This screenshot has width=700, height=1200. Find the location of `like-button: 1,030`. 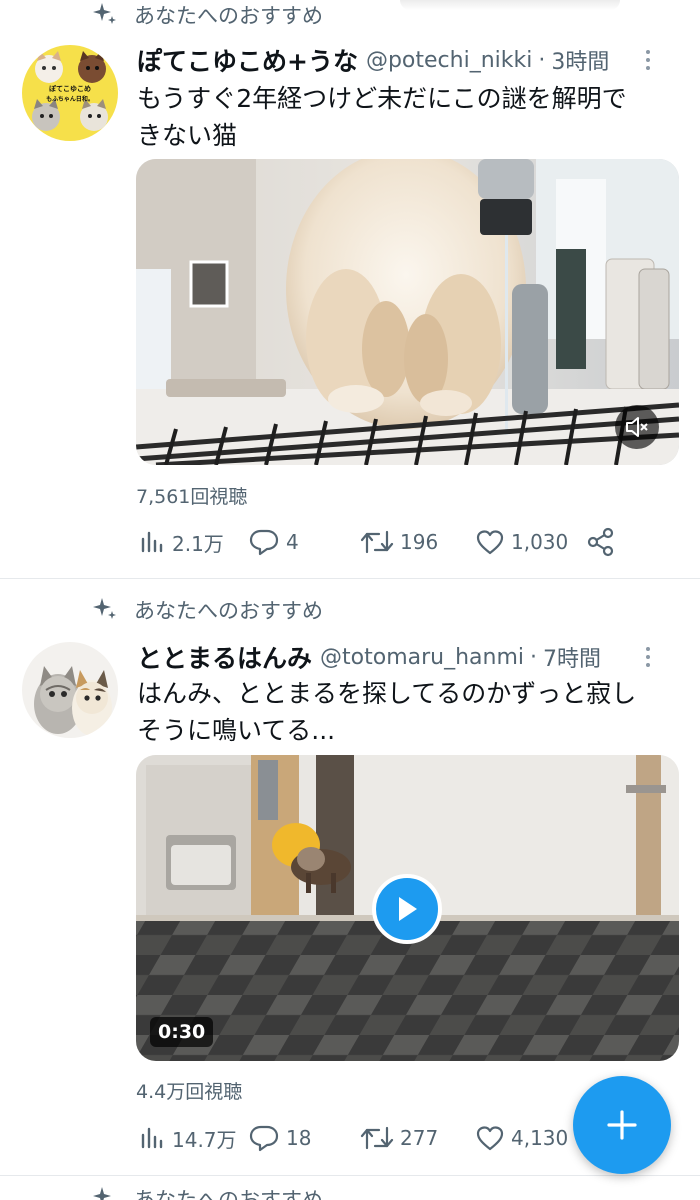

like-button: 1,030 is located at coordinates (521, 542).